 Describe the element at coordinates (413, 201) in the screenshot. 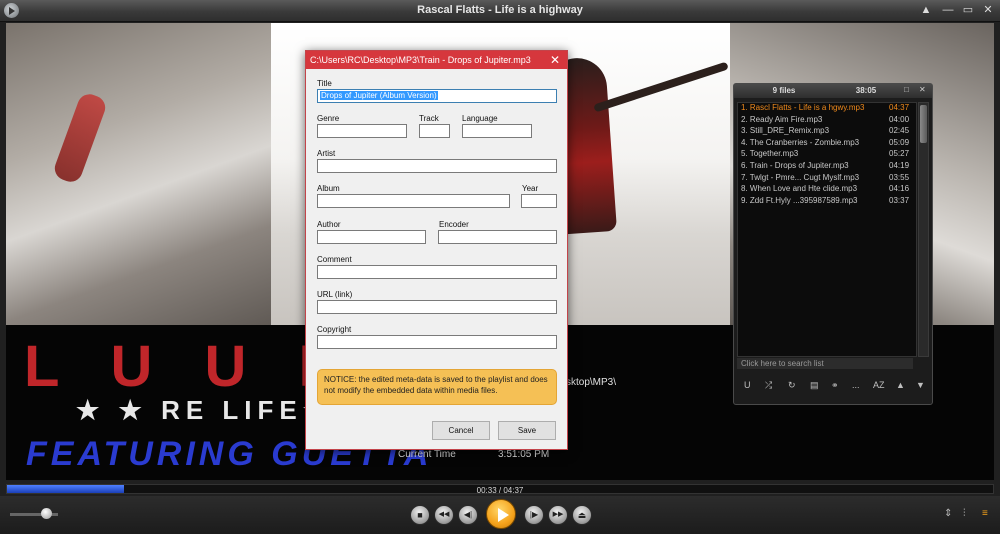

I see `album-field` at that location.